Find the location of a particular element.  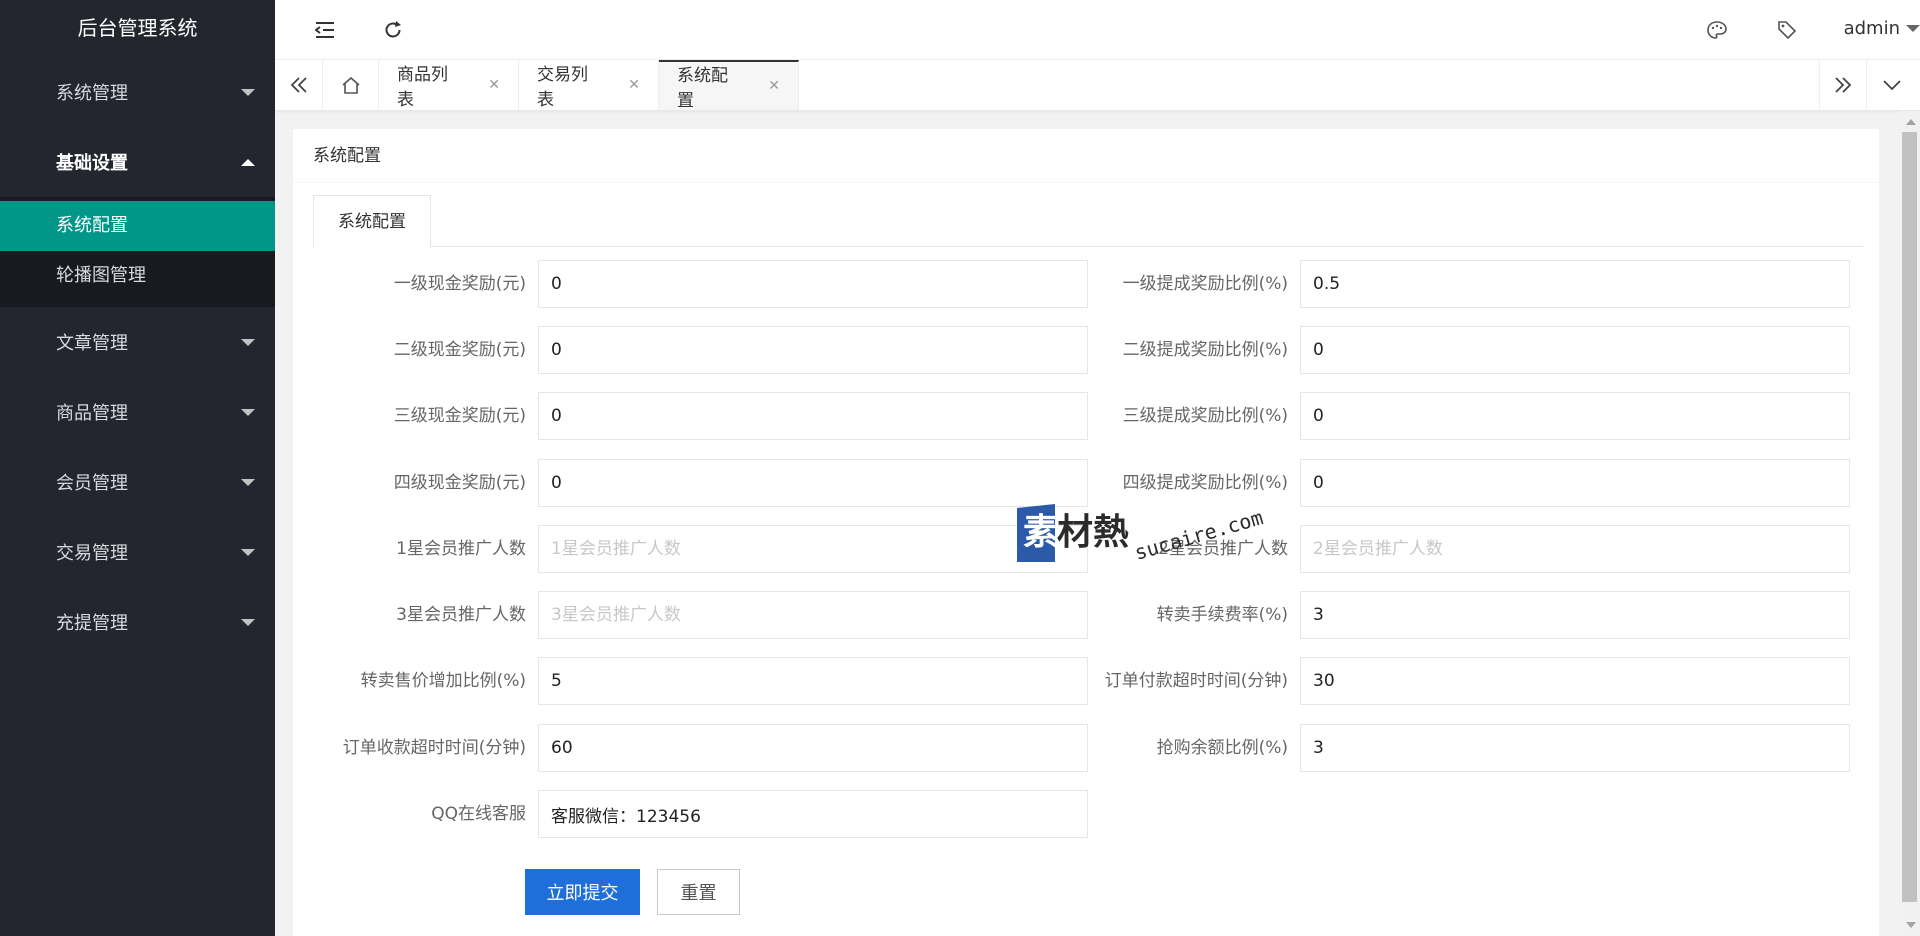

level2-commission-ratio-input is located at coordinates (1575, 350).